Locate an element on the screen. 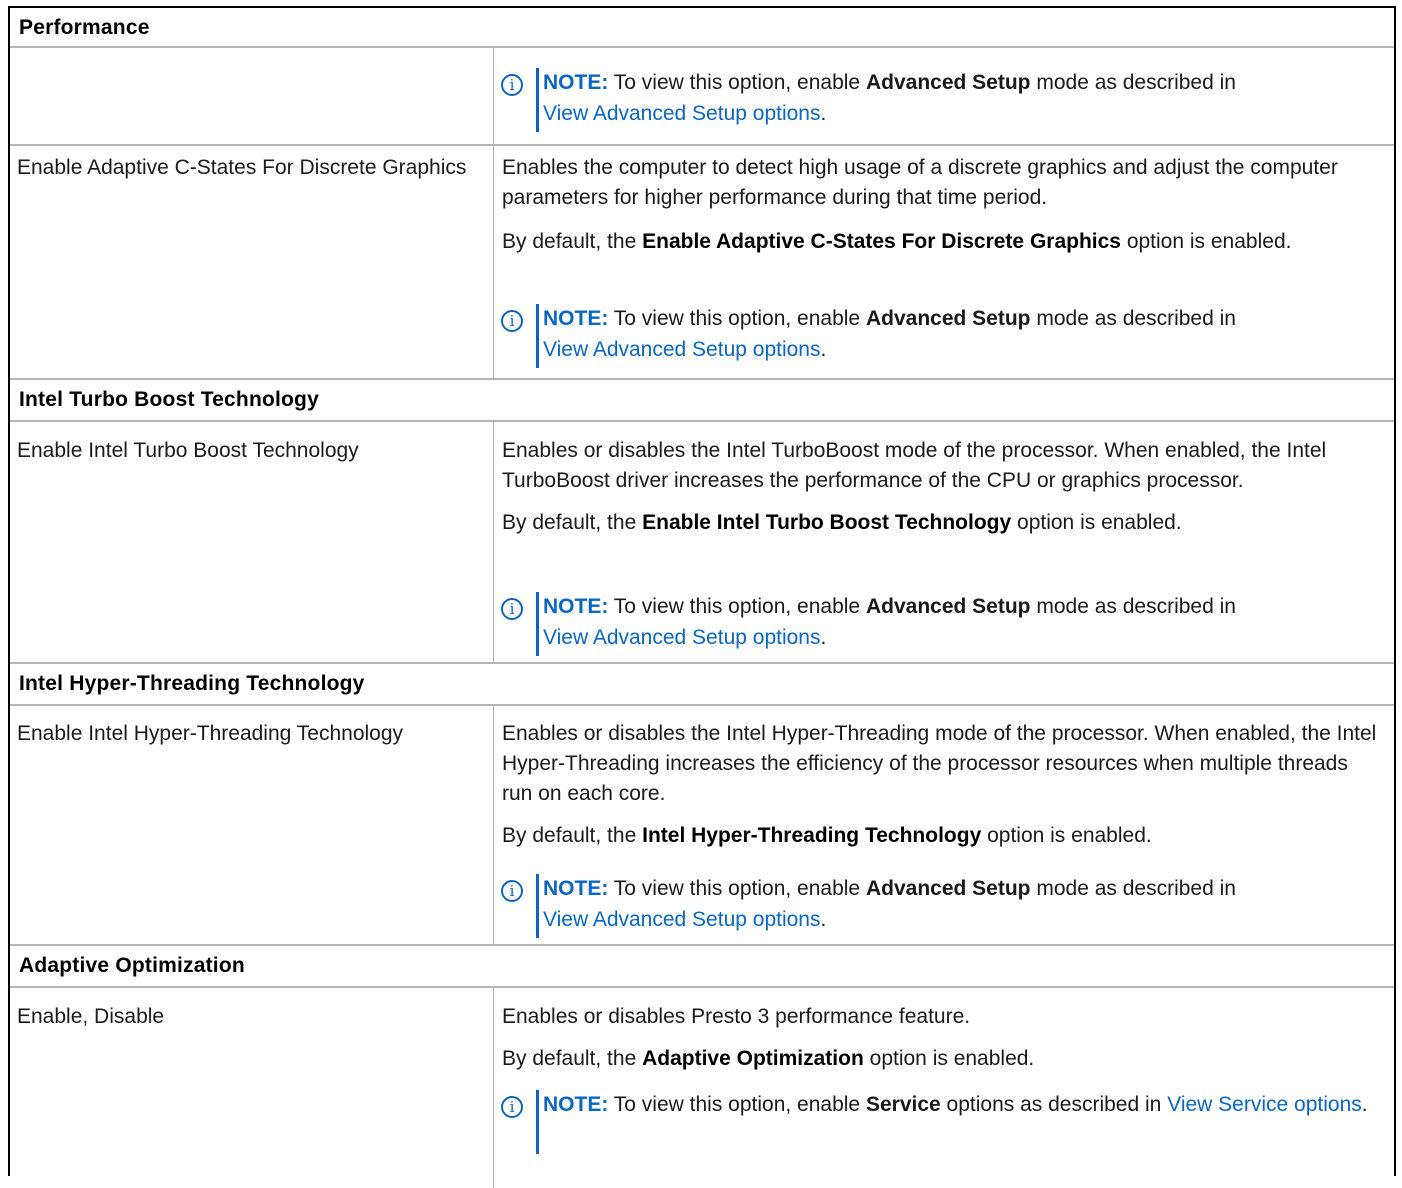  section-header-hyper: Intel Hyper-Threading Technology is located at coordinates (702, 683).